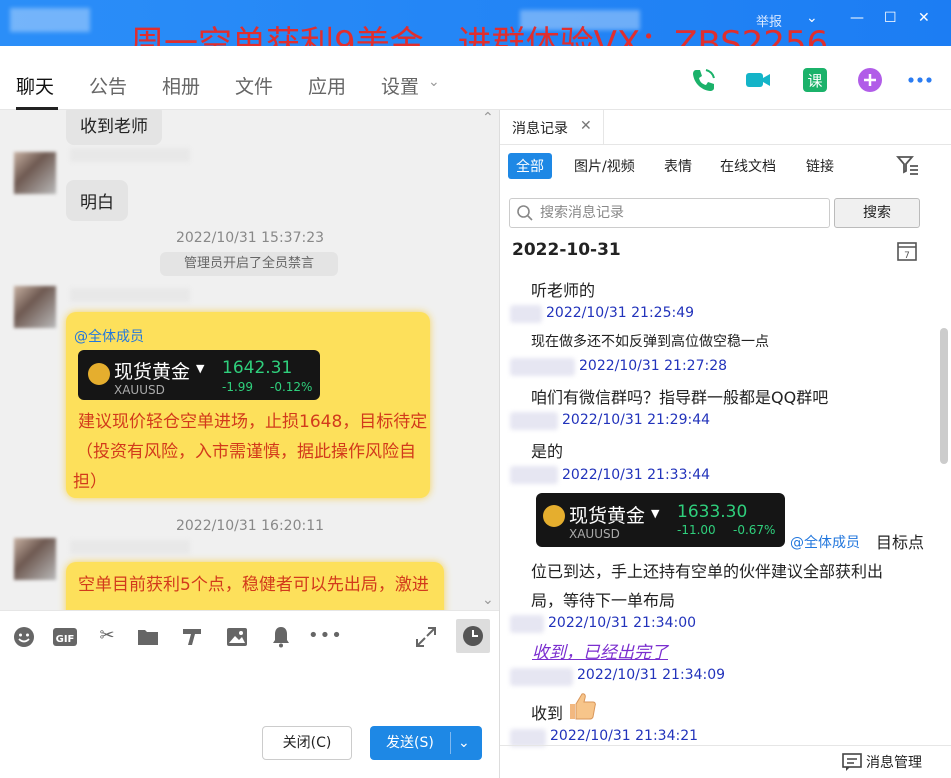  I want to click on maximize-icon: ☐, so click(890, 18).